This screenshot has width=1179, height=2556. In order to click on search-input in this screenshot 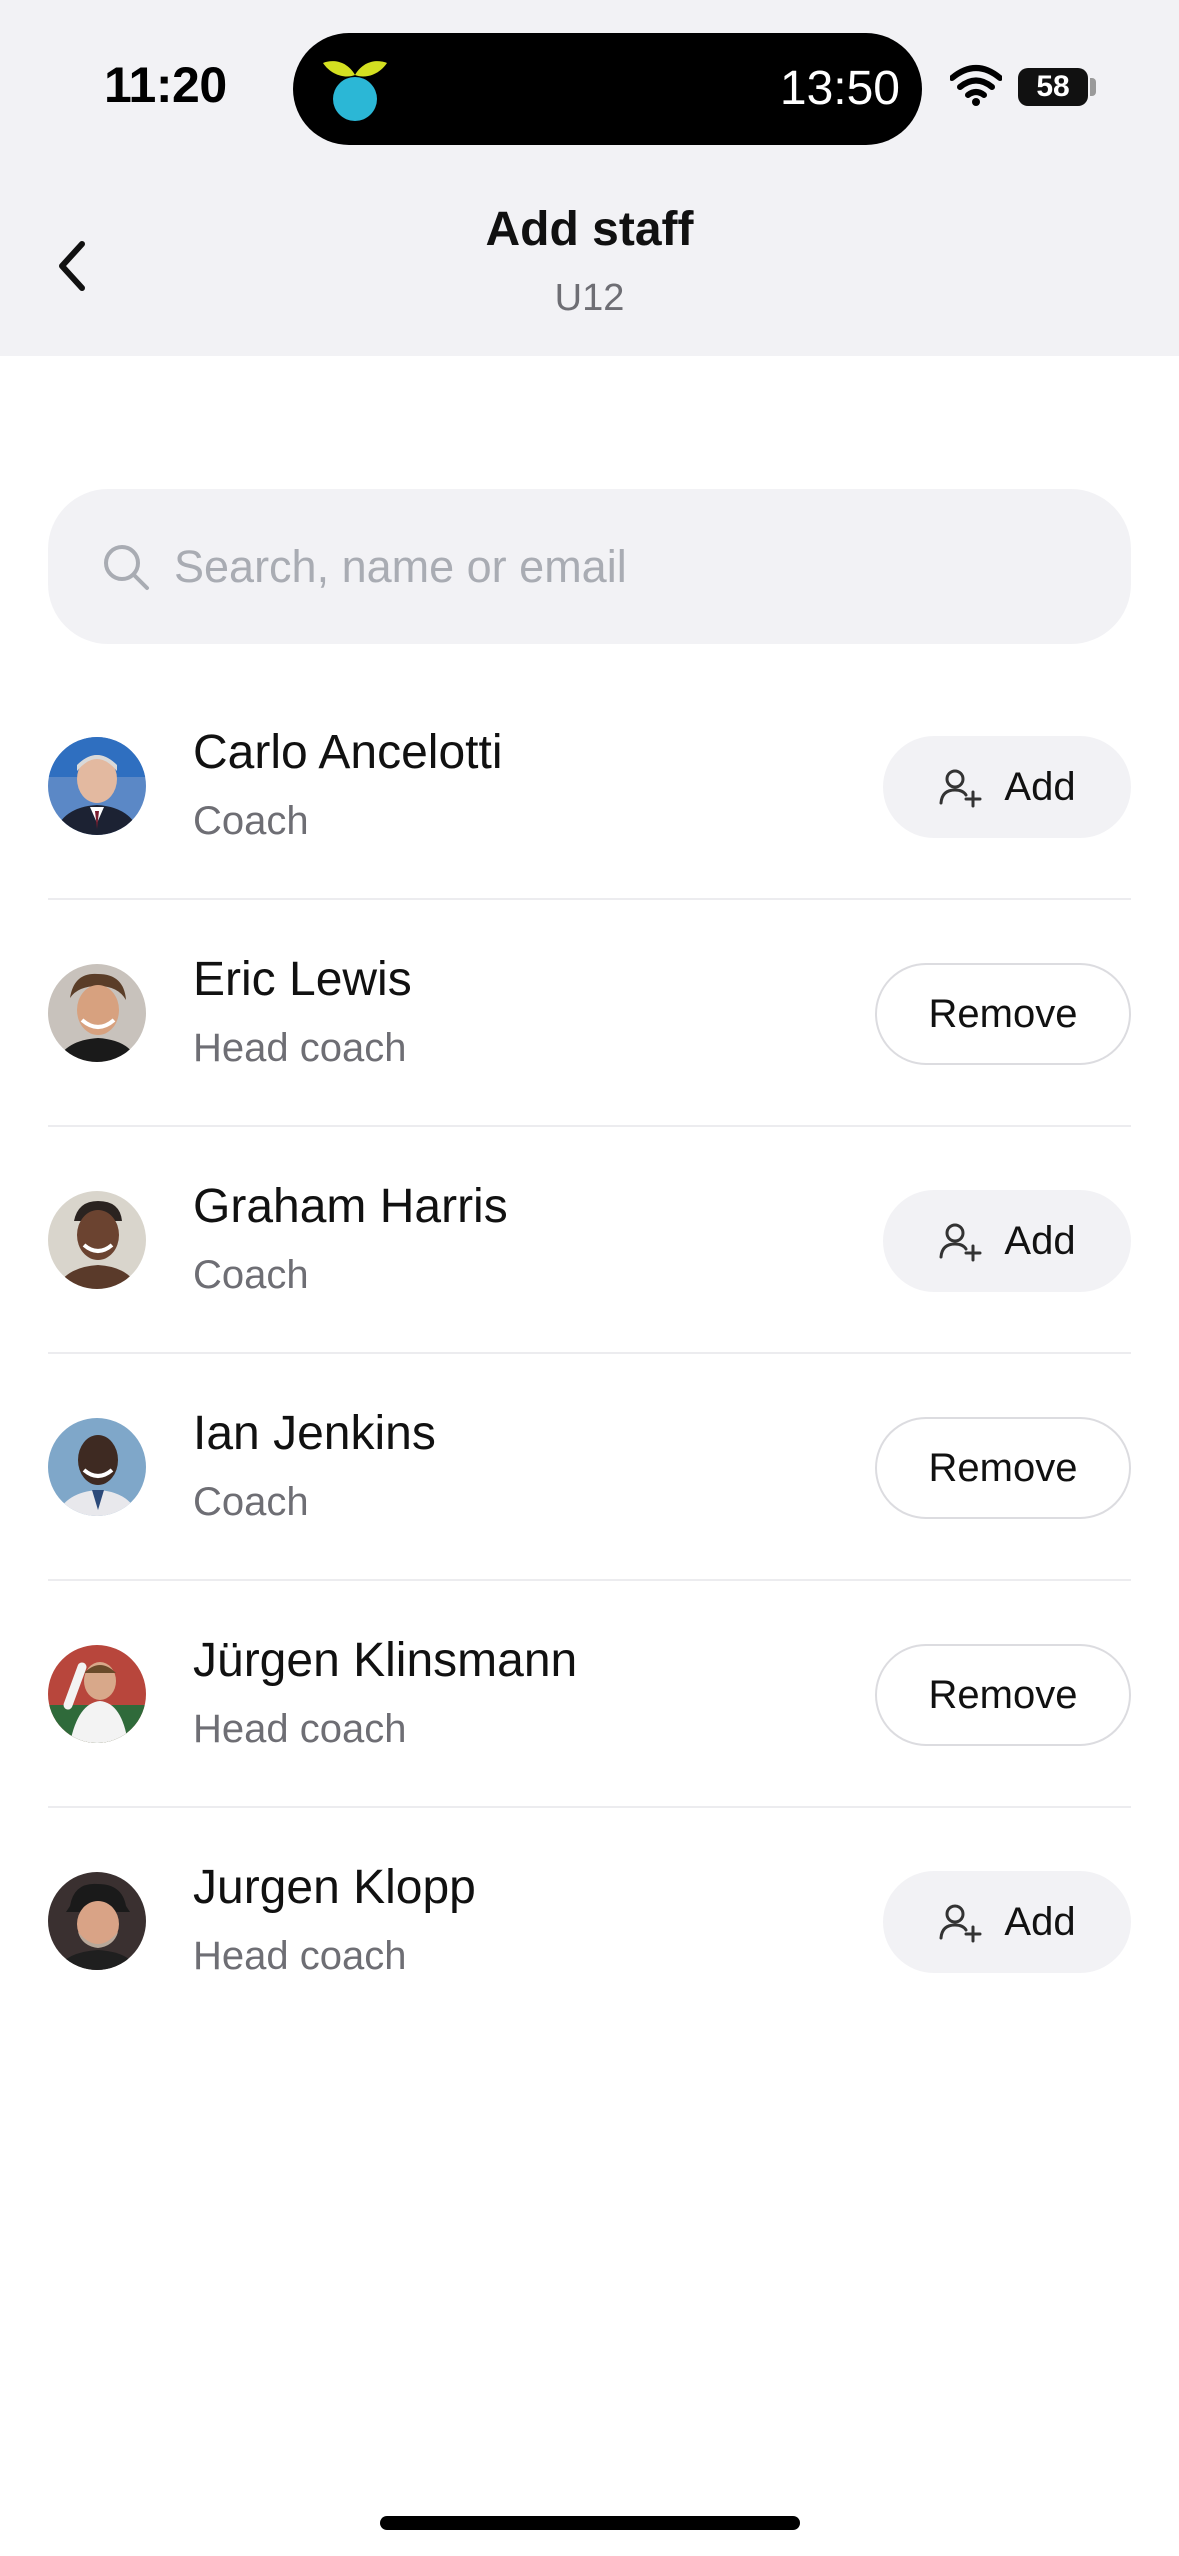, I will do `click(634, 566)`.